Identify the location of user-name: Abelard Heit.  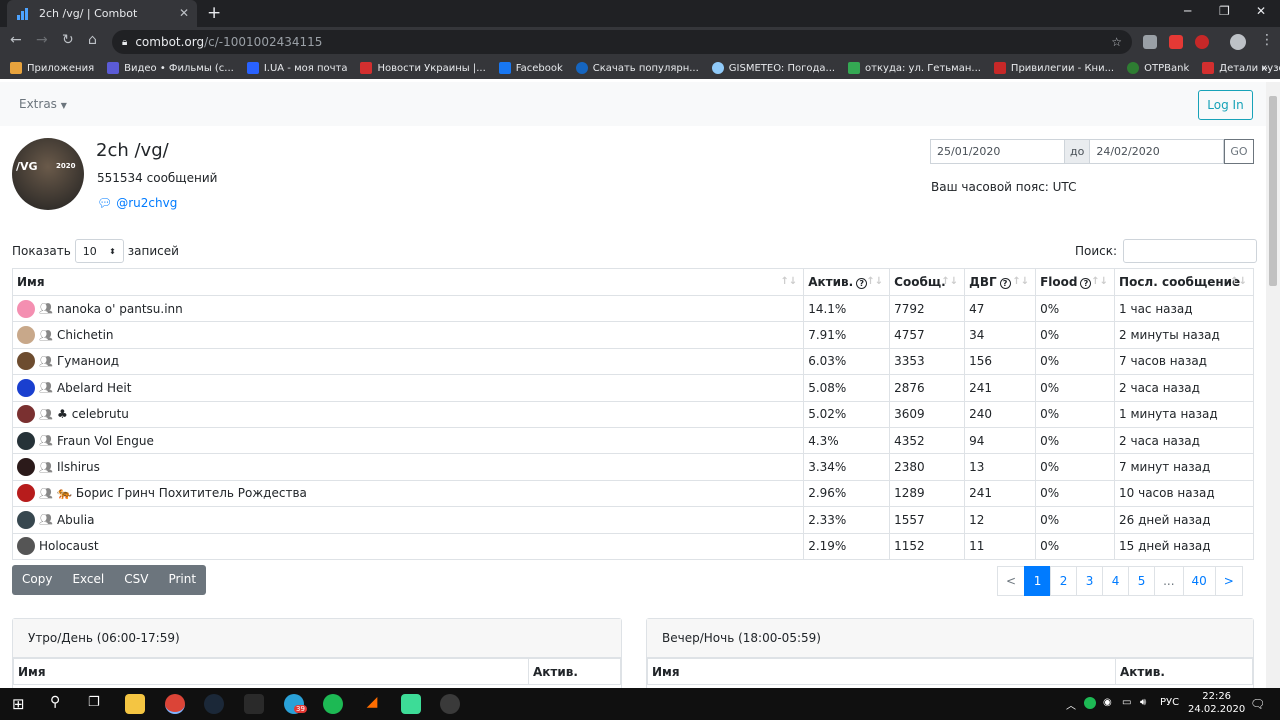
(94, 388).